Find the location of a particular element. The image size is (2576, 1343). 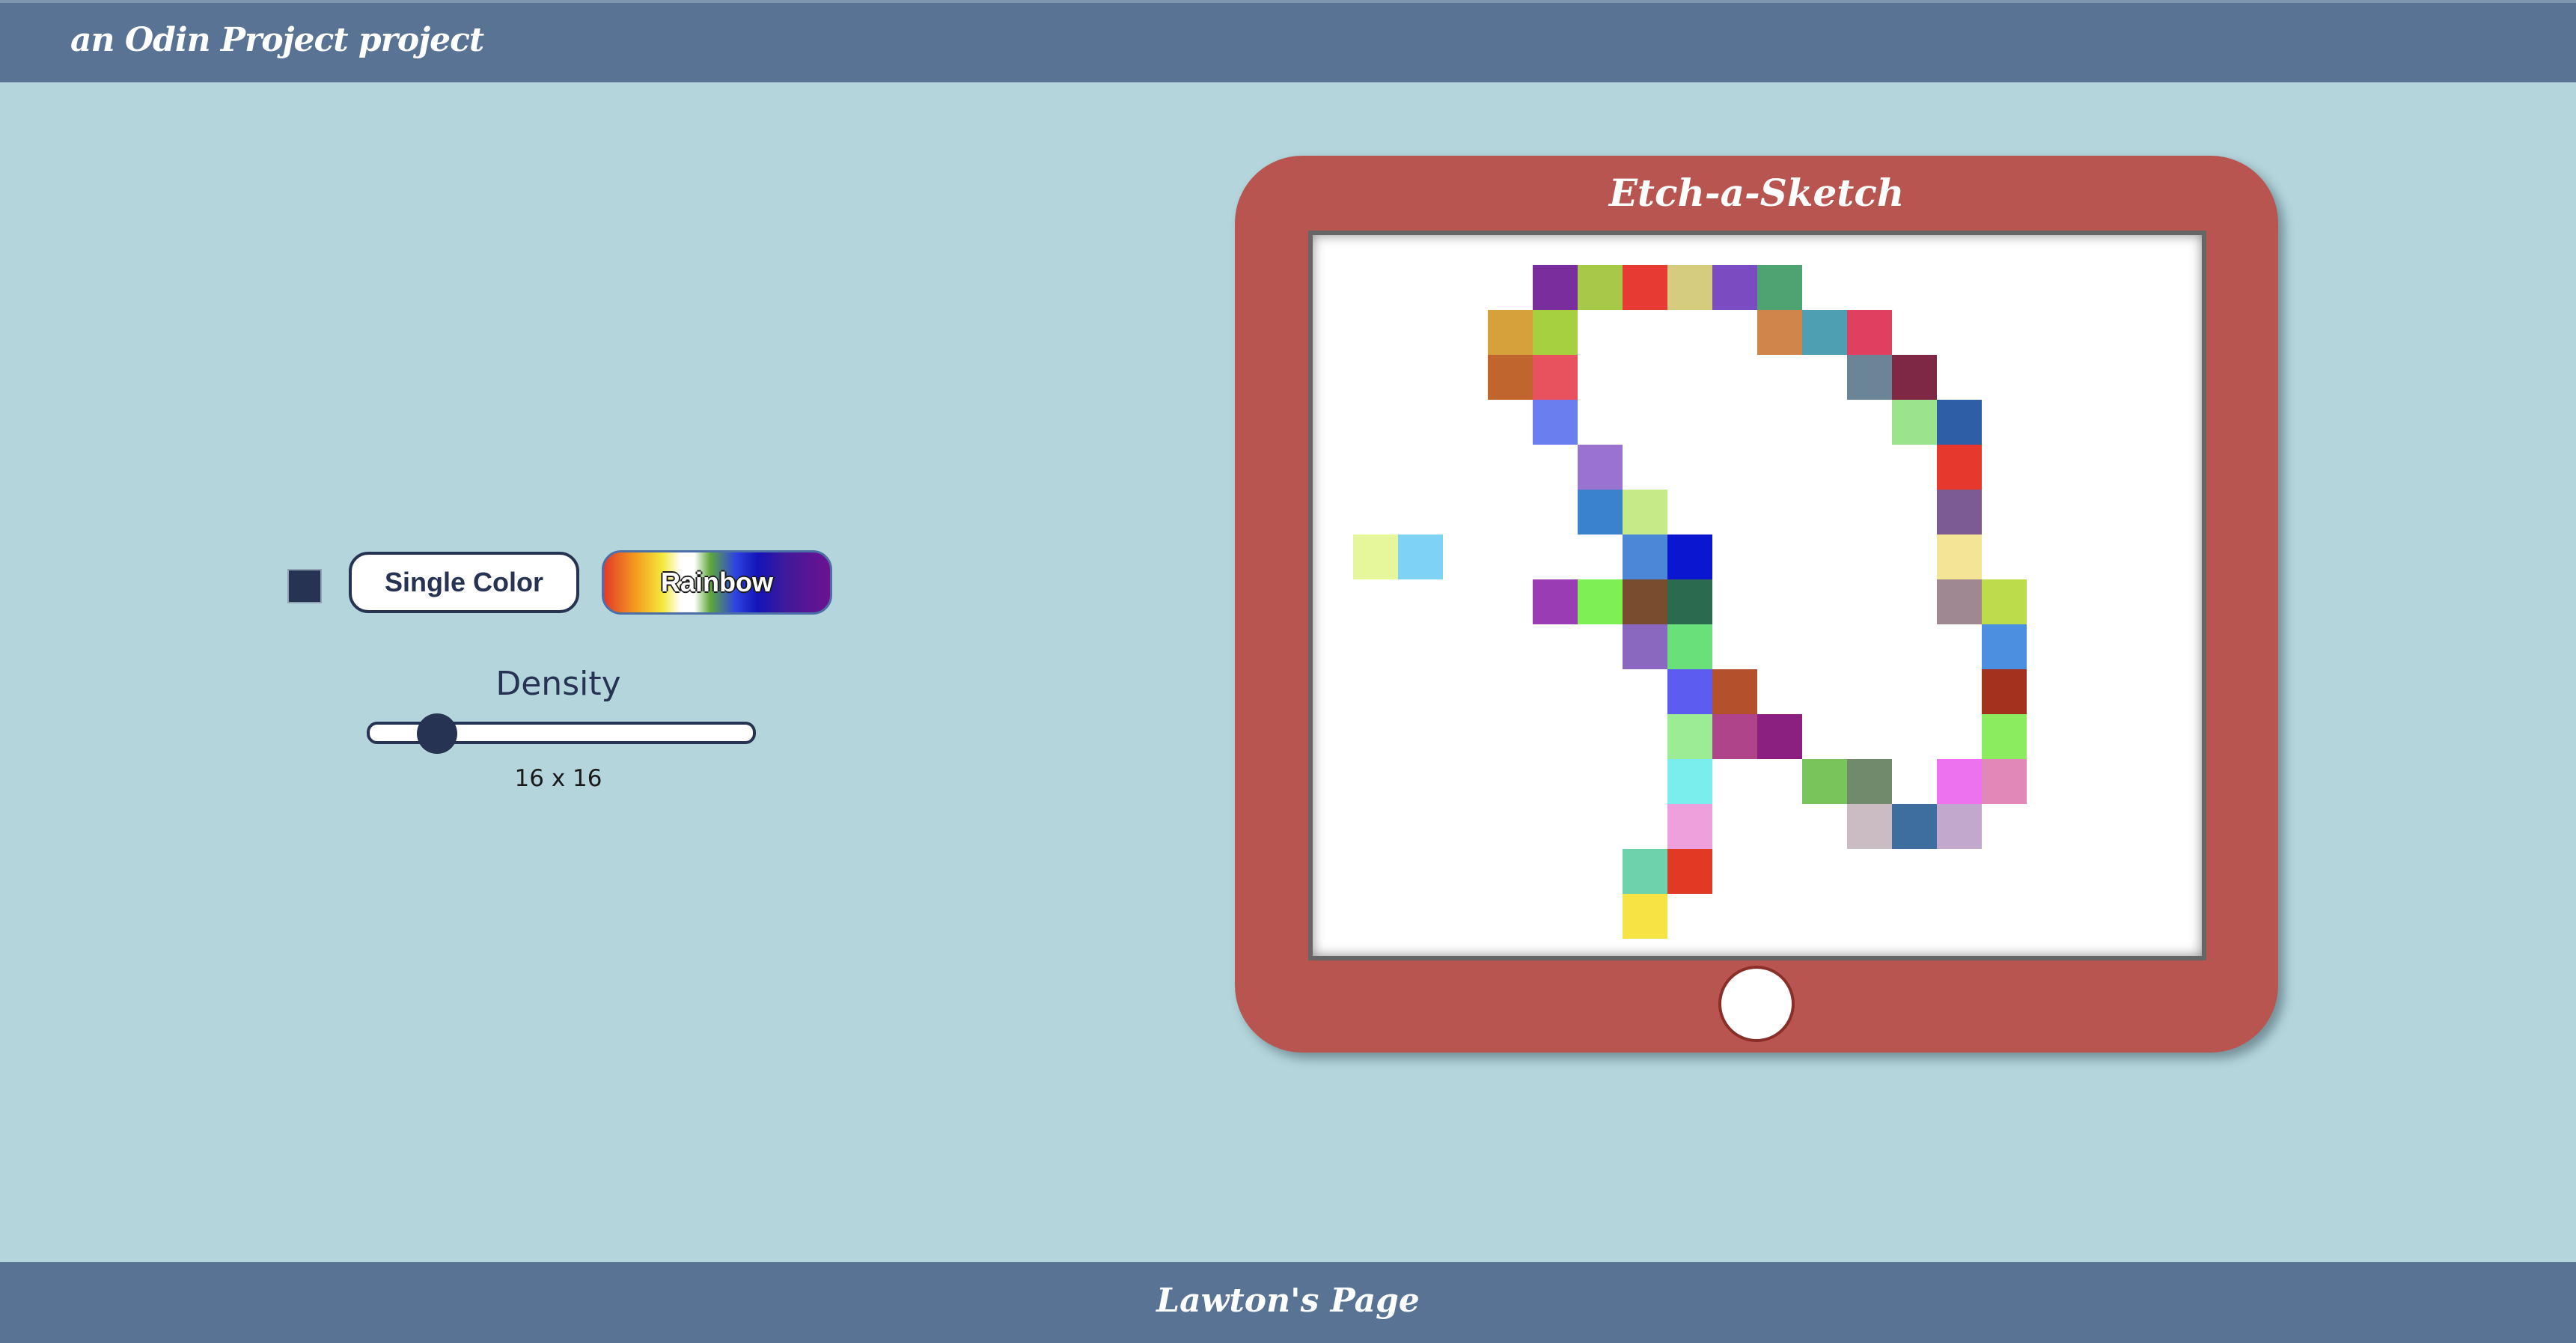

header-bar: an Odin Project project is located at coordinates (1288, 41).